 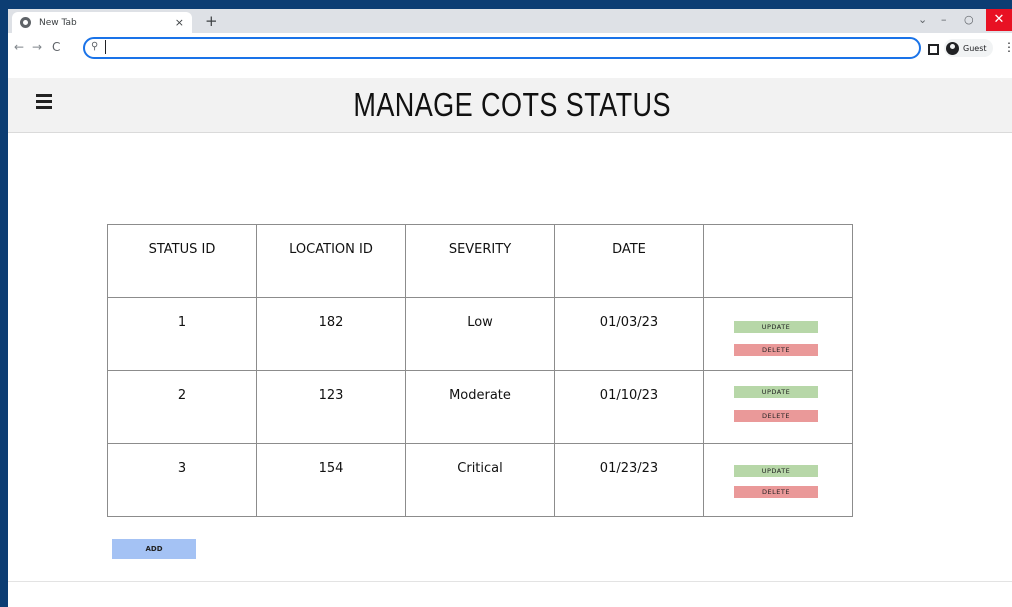 What do you see at coordinates (182, 261) in the screenshot?
I see `column-header-status-id: STATUS ID` at bounding box center [182, 261].